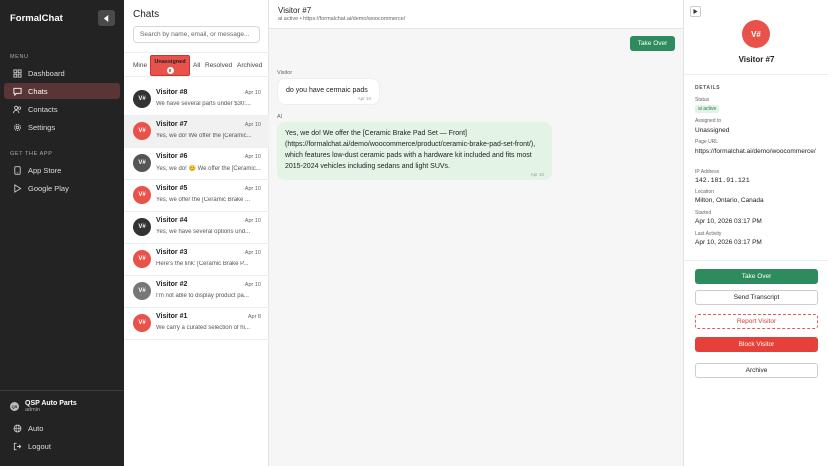 This screenshot has height=466, width=828. What do you see at coordinates (703, 213) in the screenshot?
I see `started-label: Started` at bounding box center [703, 213].